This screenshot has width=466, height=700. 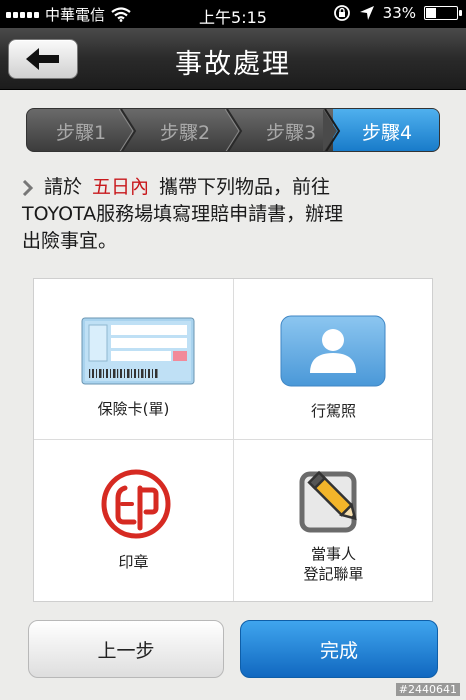 I want to click on step-progress: 步驟1 步驟2 步驟3 步驟4, so click(x=233, y=130).